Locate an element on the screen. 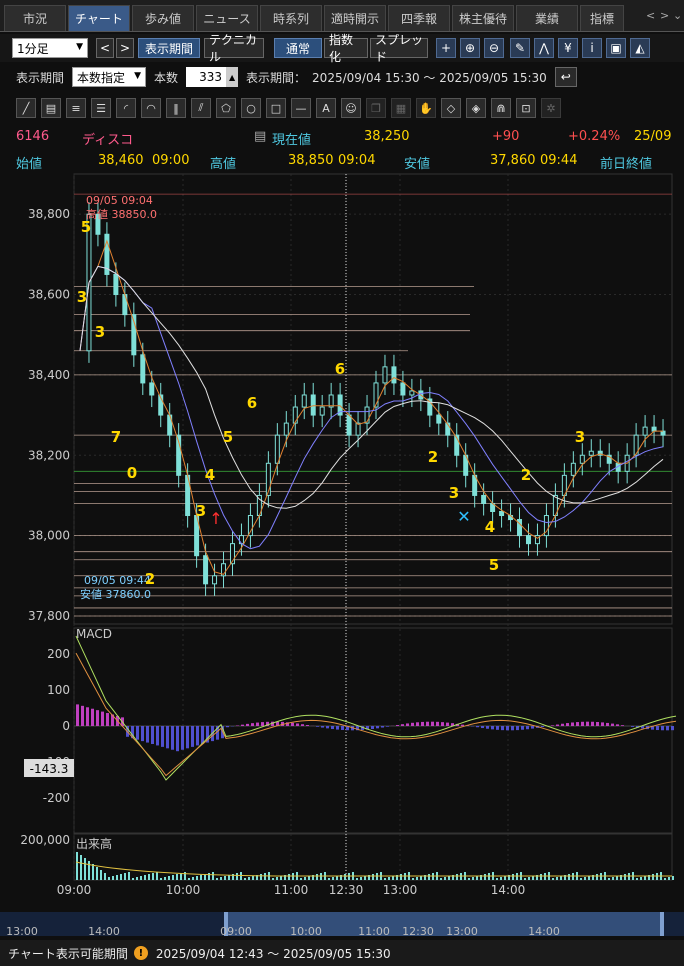 This screenshot has height=966, width=684. vertical-lines-icon: ‖ is located at coordinates (176, 108).